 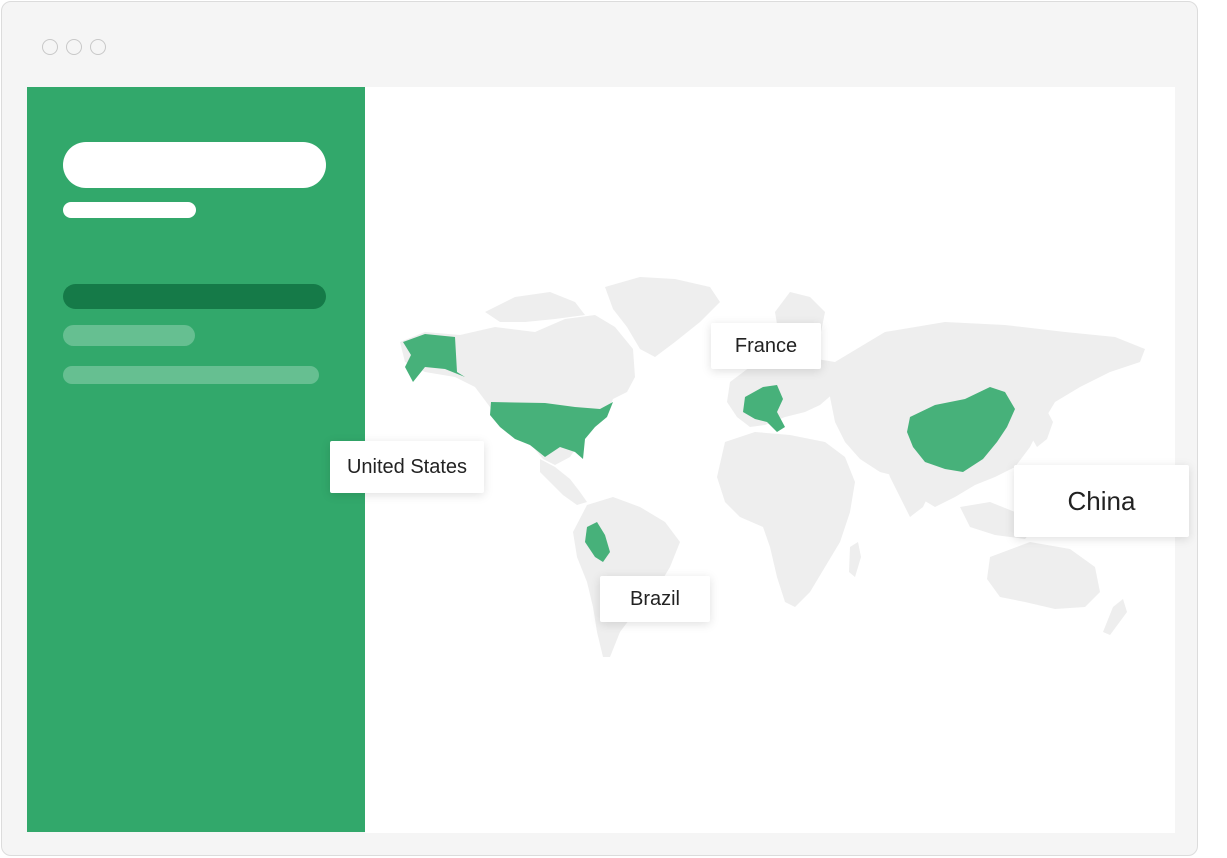 I want to click on region-united-states, so click(x=551, y=430).